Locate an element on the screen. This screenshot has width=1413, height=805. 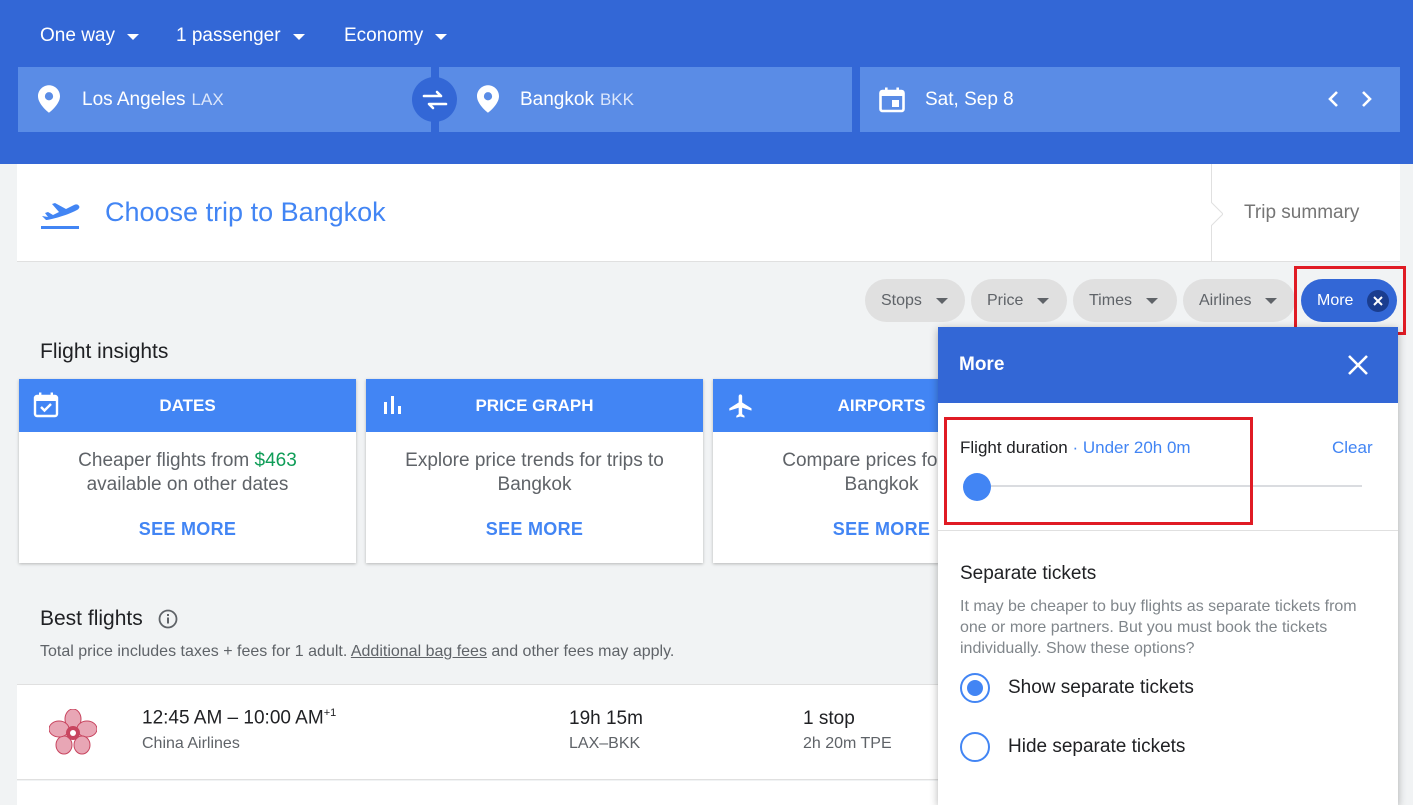
divider is located at coordinates (1168, 530).